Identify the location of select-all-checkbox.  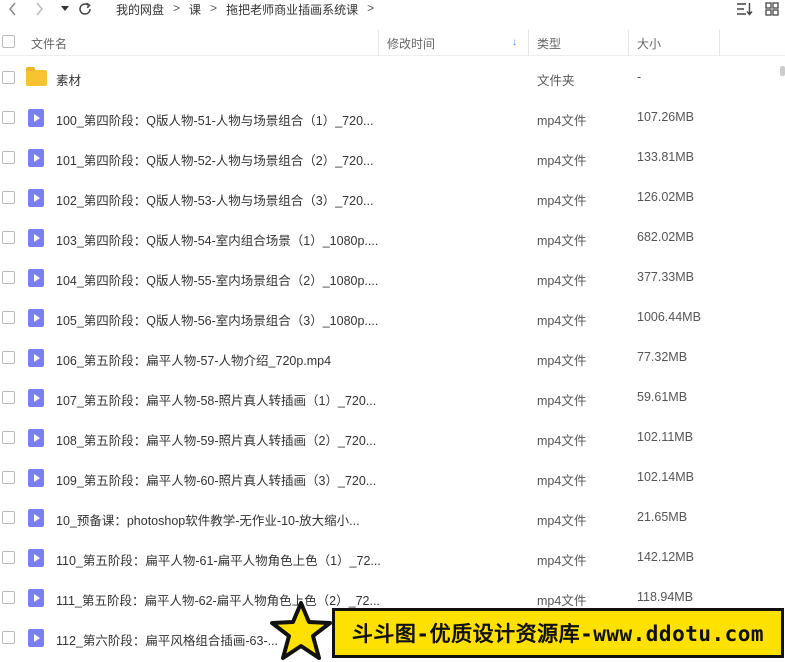
(8, 41).